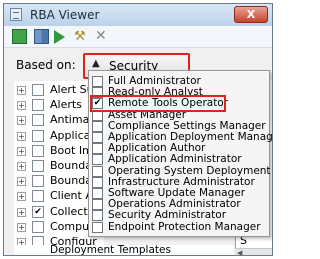 The image size is (320, 259). Describe the element at coordinates (190, 137) in the screenshot. I see `role-label: Application Deployment Manager` at that location.